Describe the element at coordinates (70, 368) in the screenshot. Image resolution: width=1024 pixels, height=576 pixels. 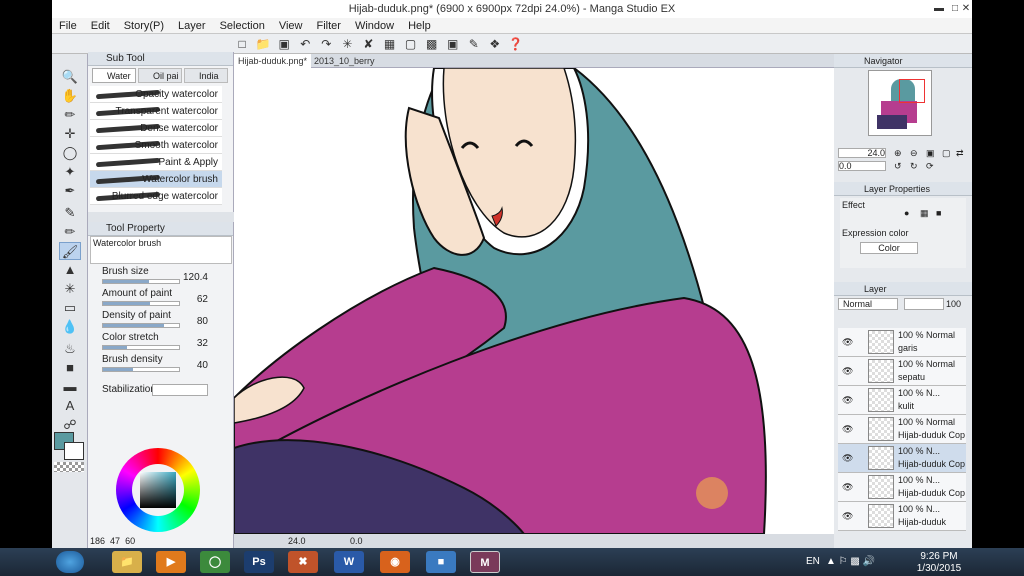
I see `gradient-icon: ■` at that location.